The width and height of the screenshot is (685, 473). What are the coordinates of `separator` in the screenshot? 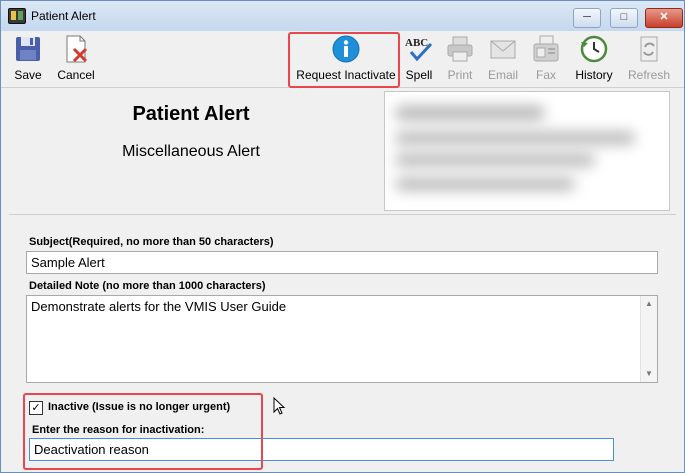 It's located at (342, 214).